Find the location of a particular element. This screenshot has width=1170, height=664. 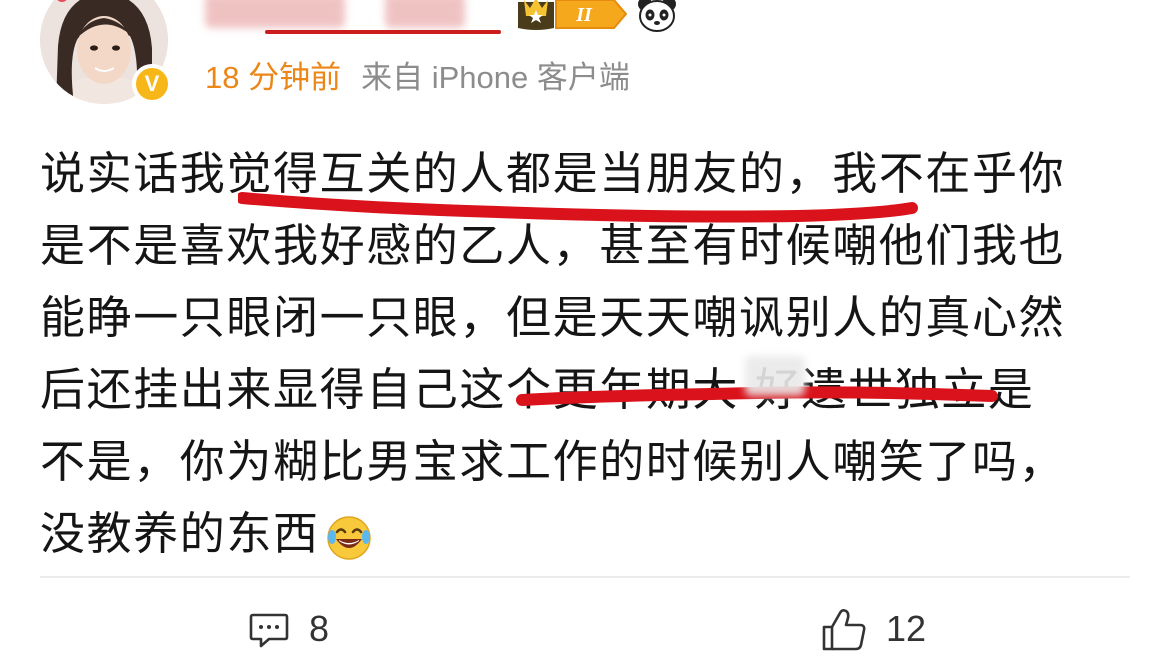

post-line-1: 说实话我觉得互关的人都是当朋友的，我不在乎你 is located at coordinates (553, 173).